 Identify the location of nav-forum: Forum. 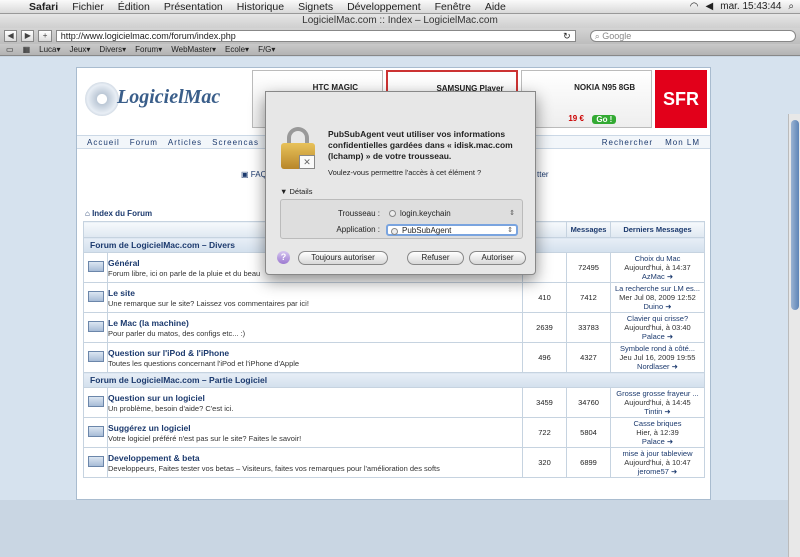
(144, 142).